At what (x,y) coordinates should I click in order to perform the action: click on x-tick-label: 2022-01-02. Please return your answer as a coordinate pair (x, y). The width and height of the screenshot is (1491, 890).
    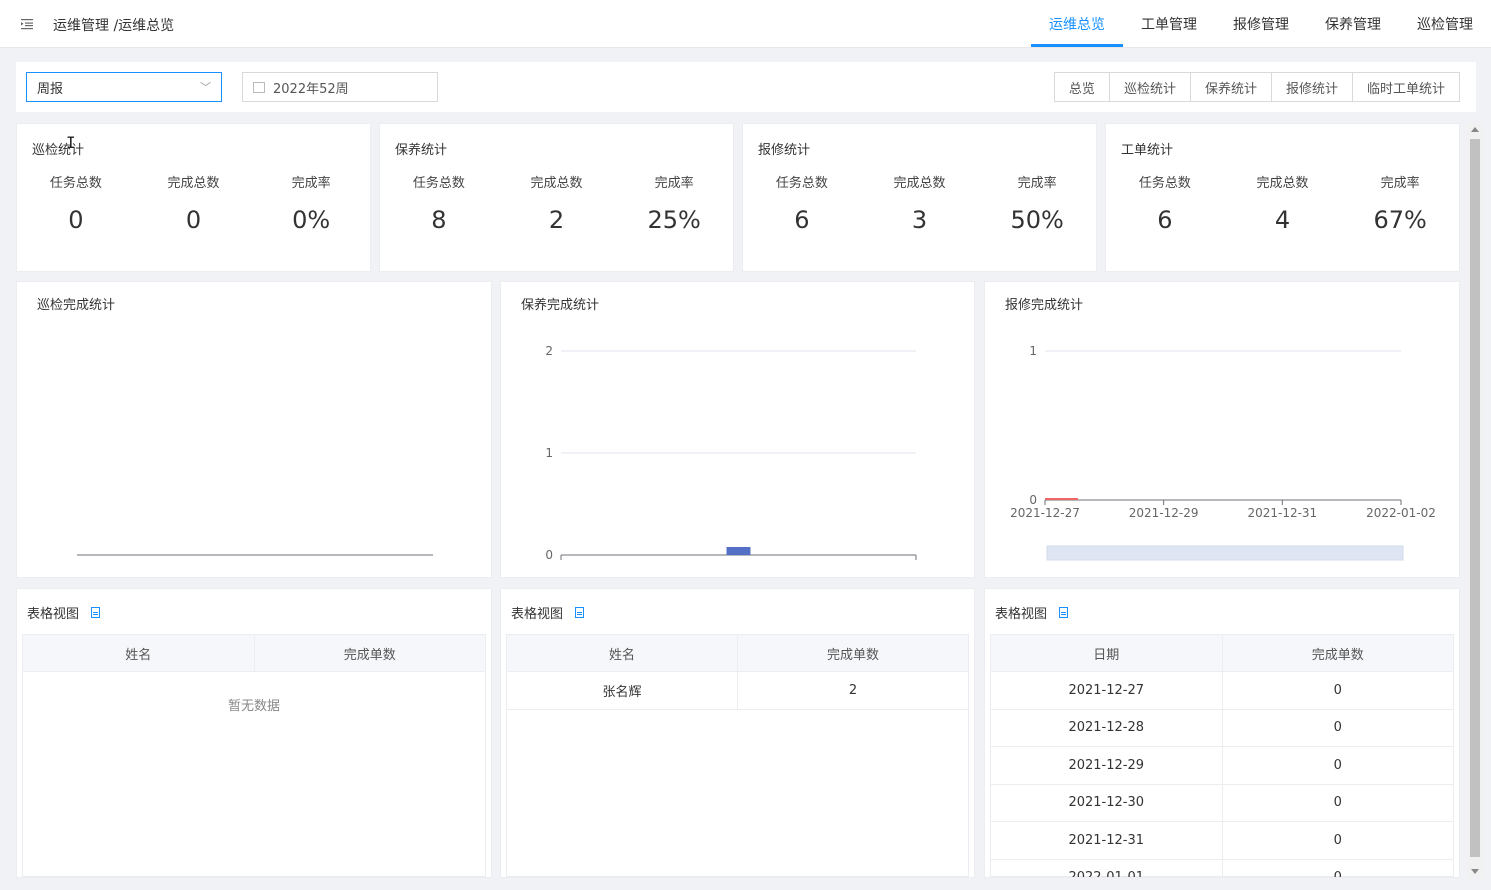
    Looking at the image, I should click on (1401, 513).